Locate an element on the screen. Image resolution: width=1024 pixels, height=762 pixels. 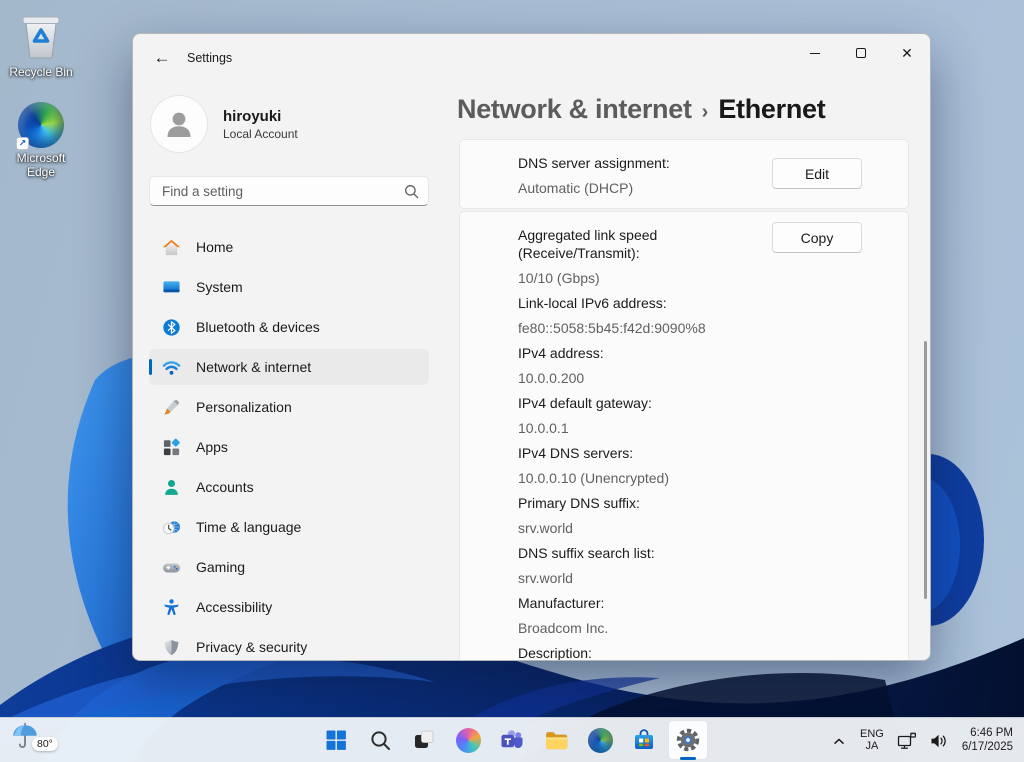
page-title: Ethernet is located at coordinates (772, 109).